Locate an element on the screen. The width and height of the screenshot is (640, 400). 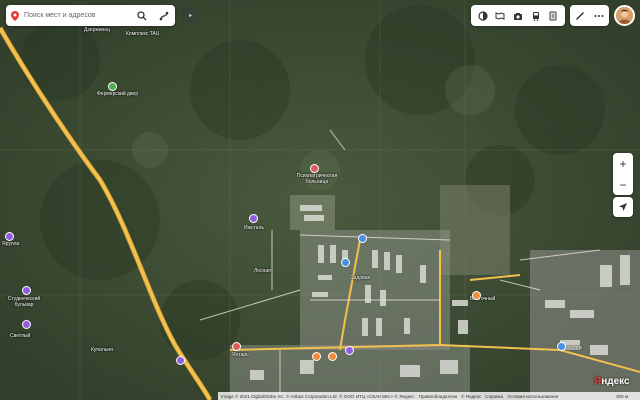
map-label: Купальня is located at coordinates (102, 350).